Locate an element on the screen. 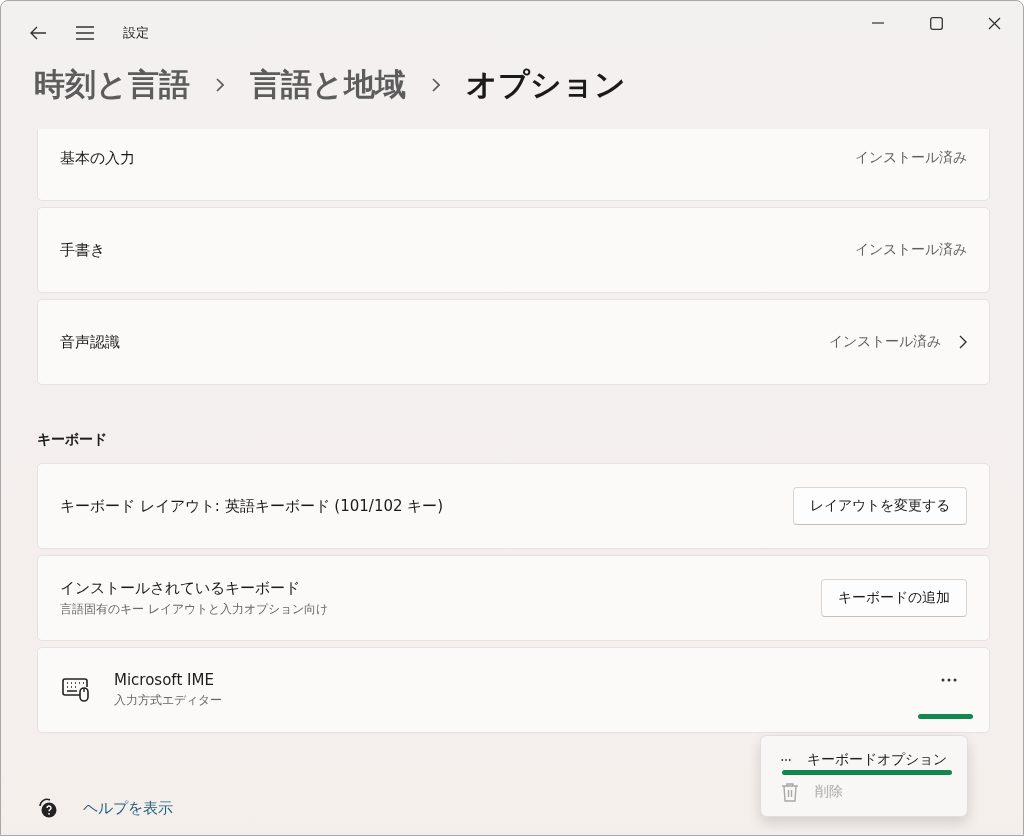 The image size is (1024, 836). feature-label: 基本の入力 is located at coordinates (98, 158).